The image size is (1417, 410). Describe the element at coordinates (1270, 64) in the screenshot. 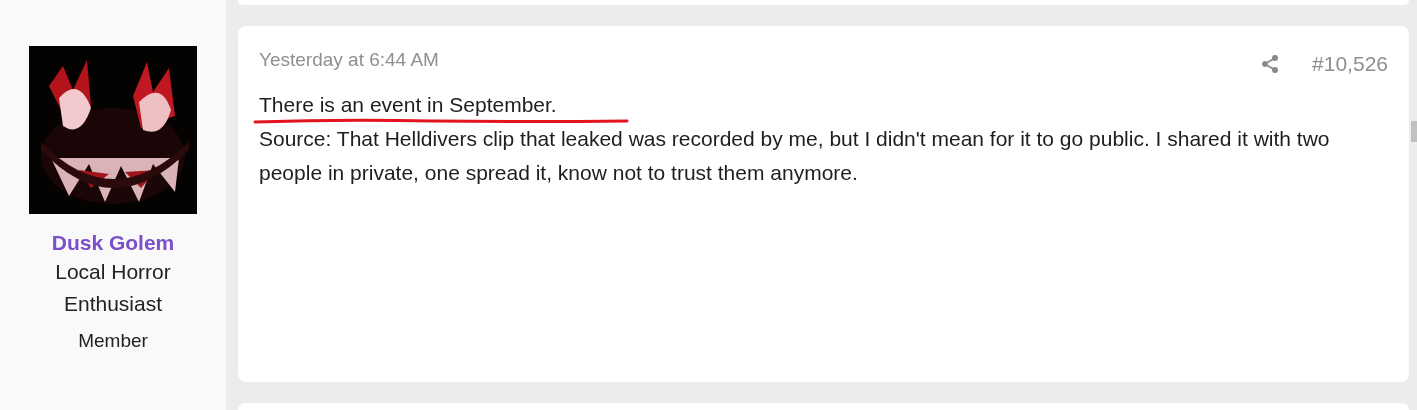

I see `share-icon` at that location.